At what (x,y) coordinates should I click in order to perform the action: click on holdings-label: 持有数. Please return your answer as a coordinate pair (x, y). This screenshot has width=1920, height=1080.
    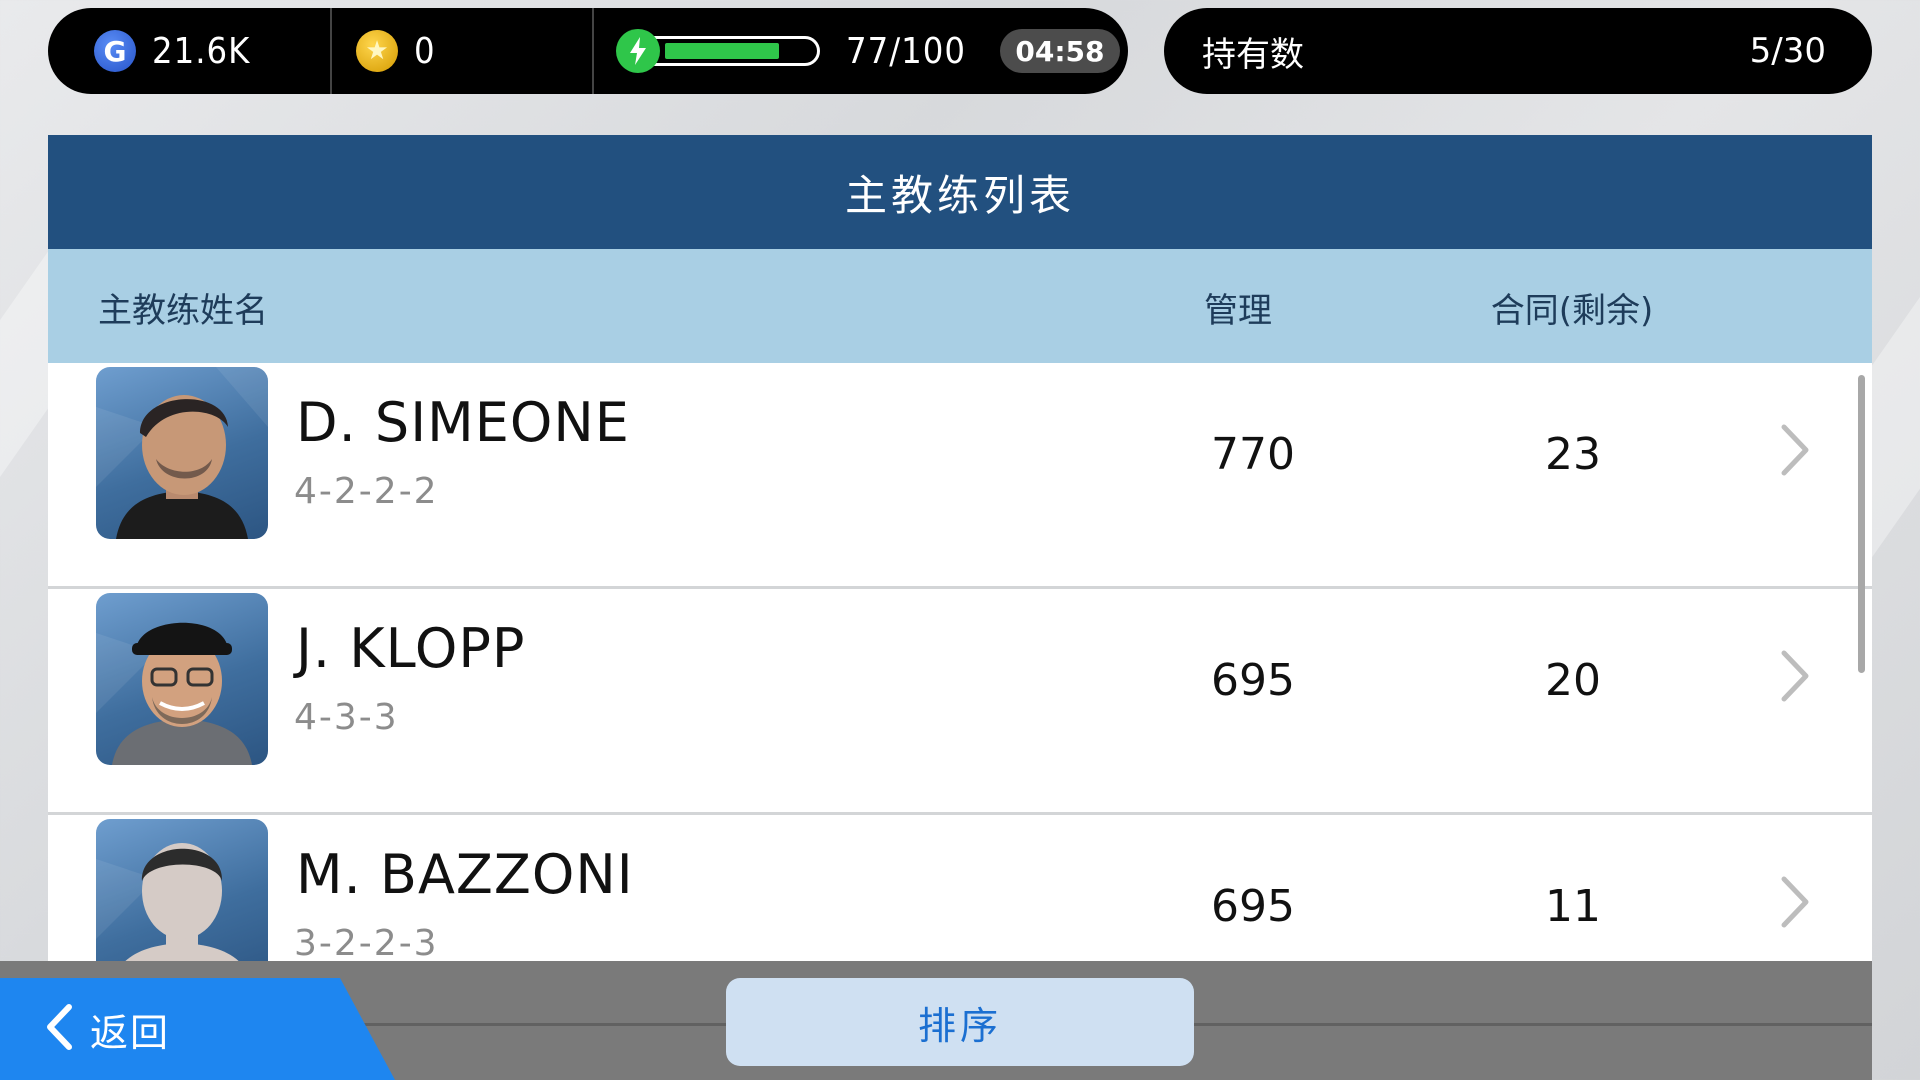
    Looking at the image, I should click on (1253, 54).